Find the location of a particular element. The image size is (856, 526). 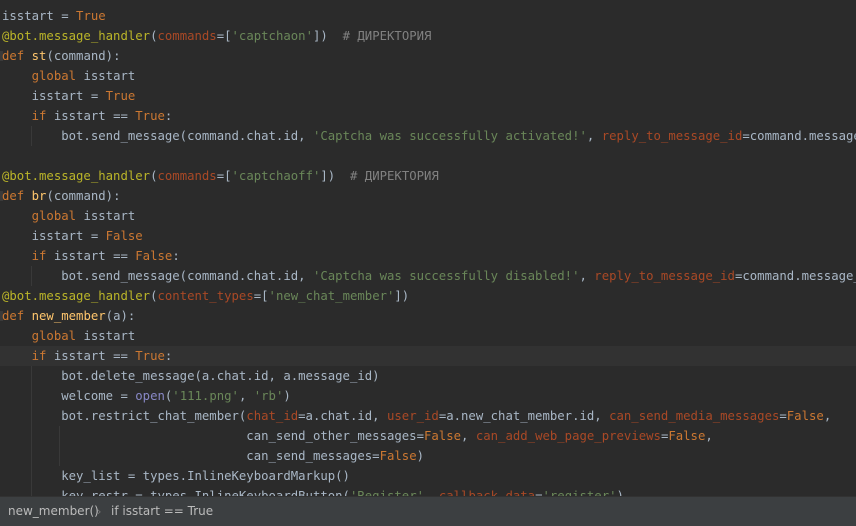

code-line: def br(command): is located at coordinates (428, 196).